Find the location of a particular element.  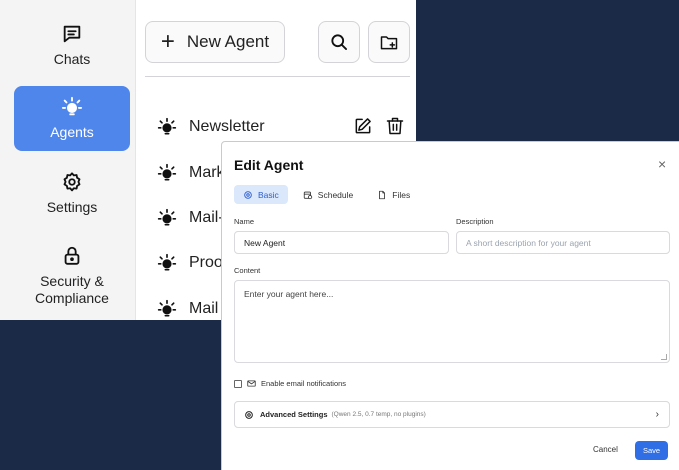

dialog-title: Edit Agent is located at coordinates (269, 165).